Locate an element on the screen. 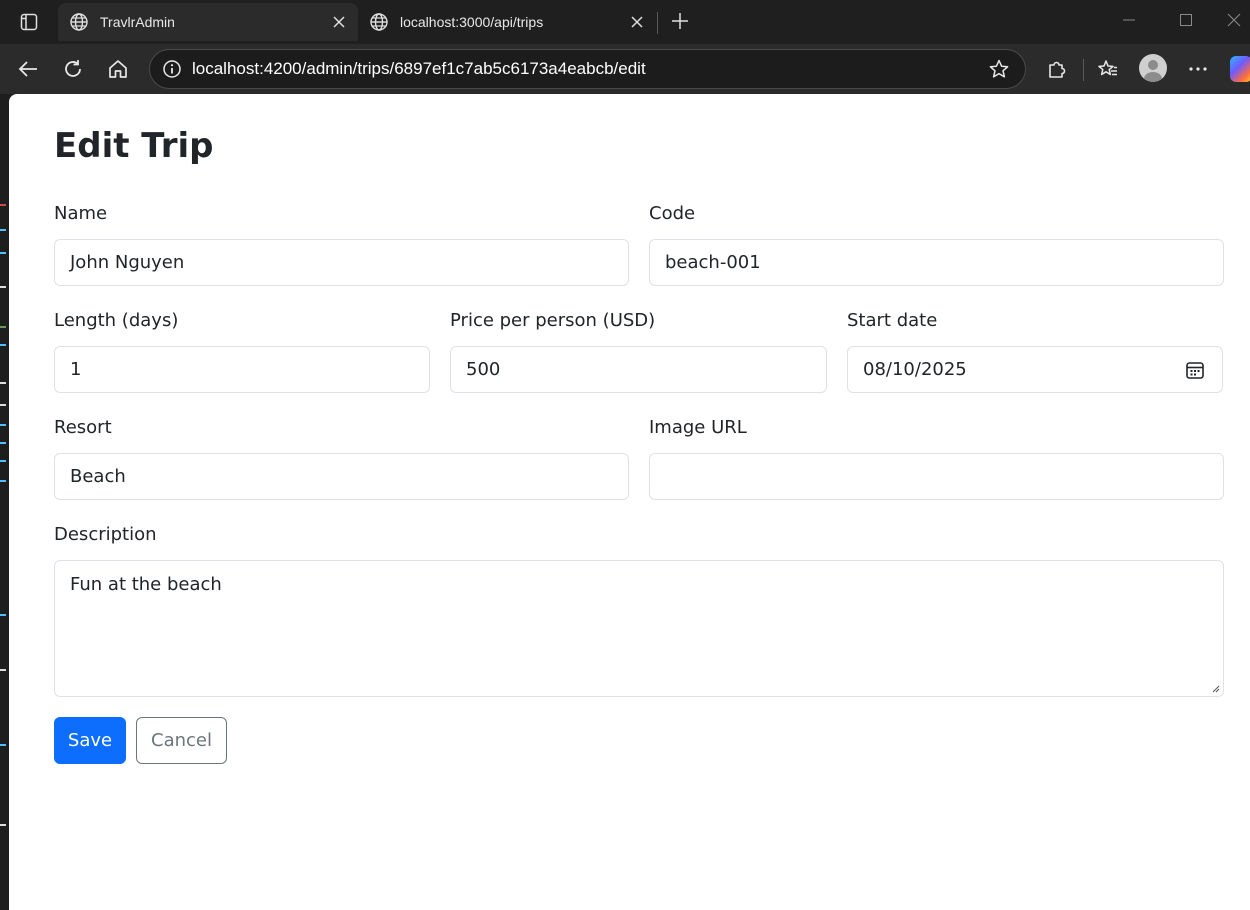 The height and width of the screenshot is (910, 1250). description-value: Fun at the beach is located at coordinates (146, 584).